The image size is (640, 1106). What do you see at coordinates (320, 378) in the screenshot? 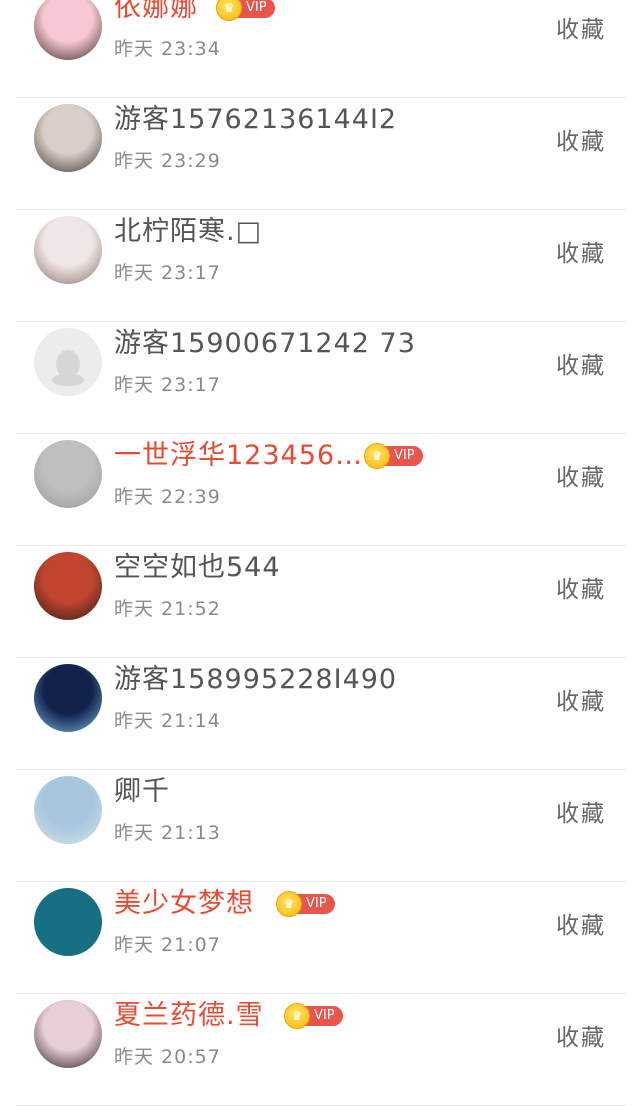
I see `list-item: 游客15900671242 73 昨天 23:17 收藏` at bounding box center [320, 378].